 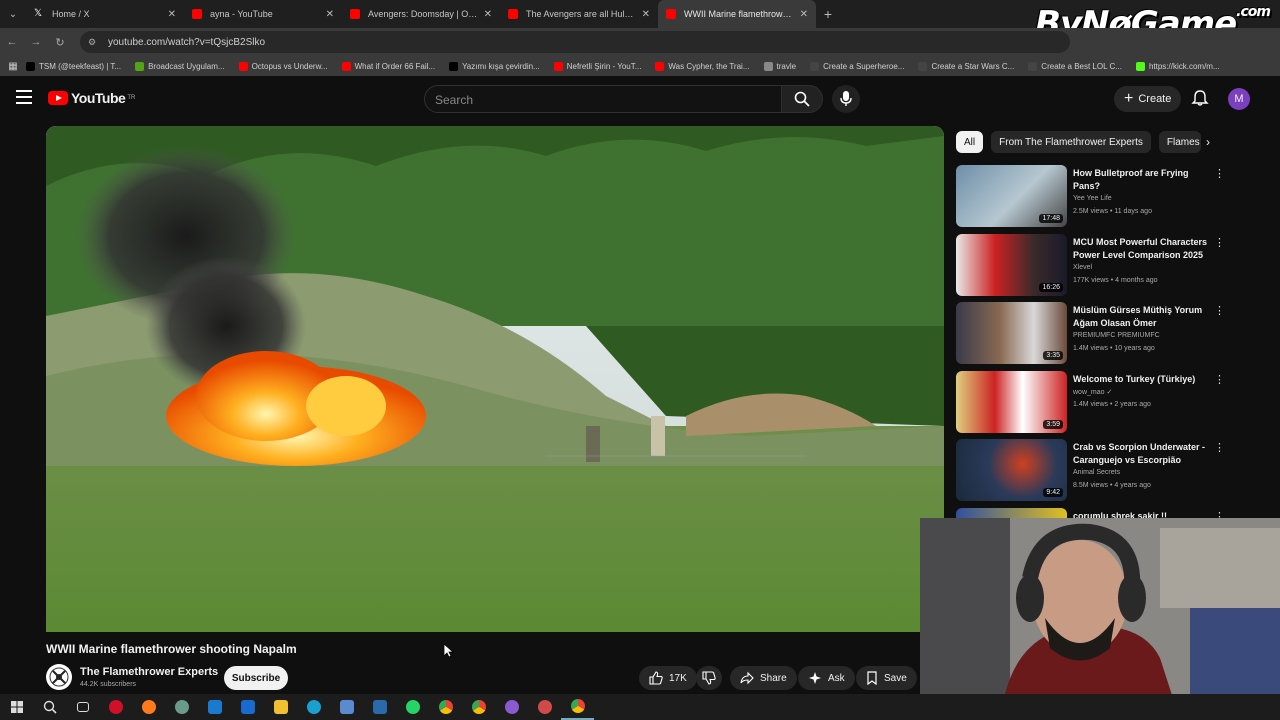 What do you see at coordinates (826, 678) in the screenshot?
I see `ask-button: Ask` at bounding box center [826, 678].